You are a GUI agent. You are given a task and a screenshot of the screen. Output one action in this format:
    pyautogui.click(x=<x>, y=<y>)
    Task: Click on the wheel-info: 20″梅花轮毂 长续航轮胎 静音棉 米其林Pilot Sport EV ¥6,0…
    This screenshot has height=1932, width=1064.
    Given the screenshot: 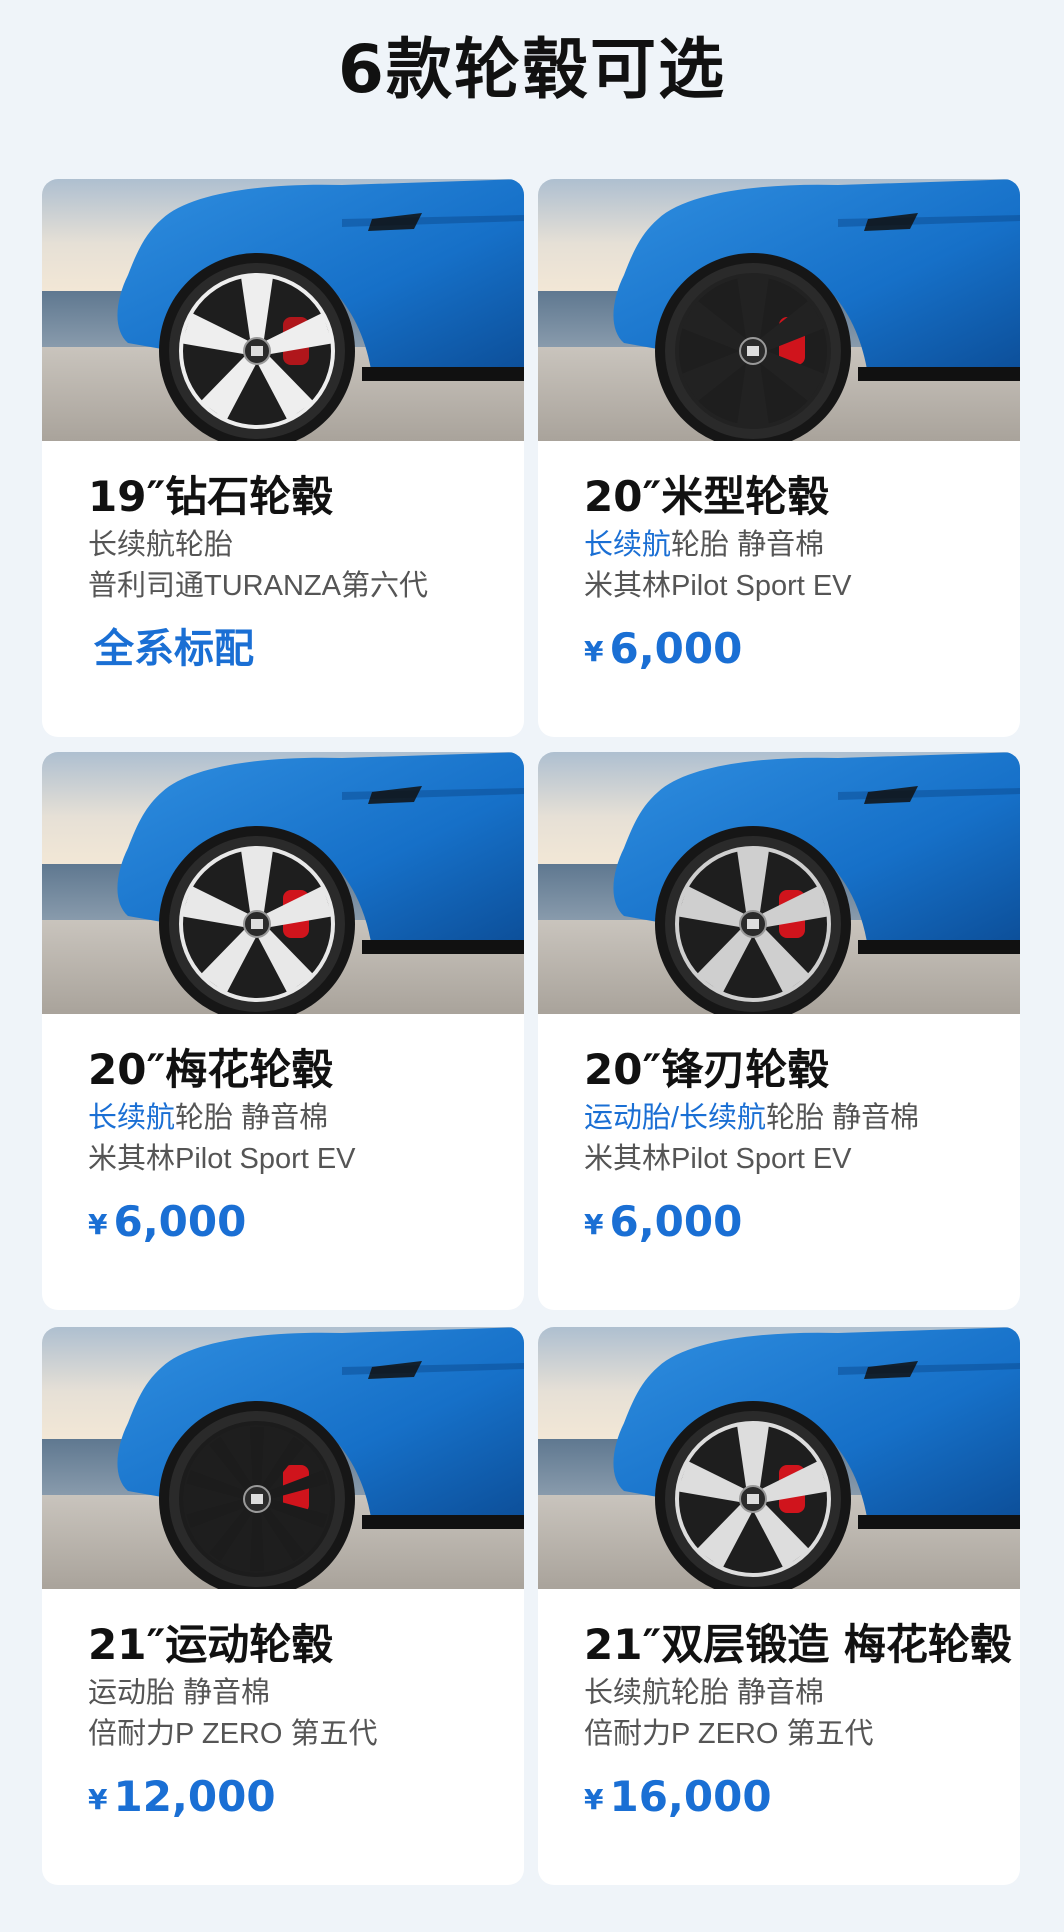 What is the action you would take?
    pyautogui.click(x=301, y=1147)
    